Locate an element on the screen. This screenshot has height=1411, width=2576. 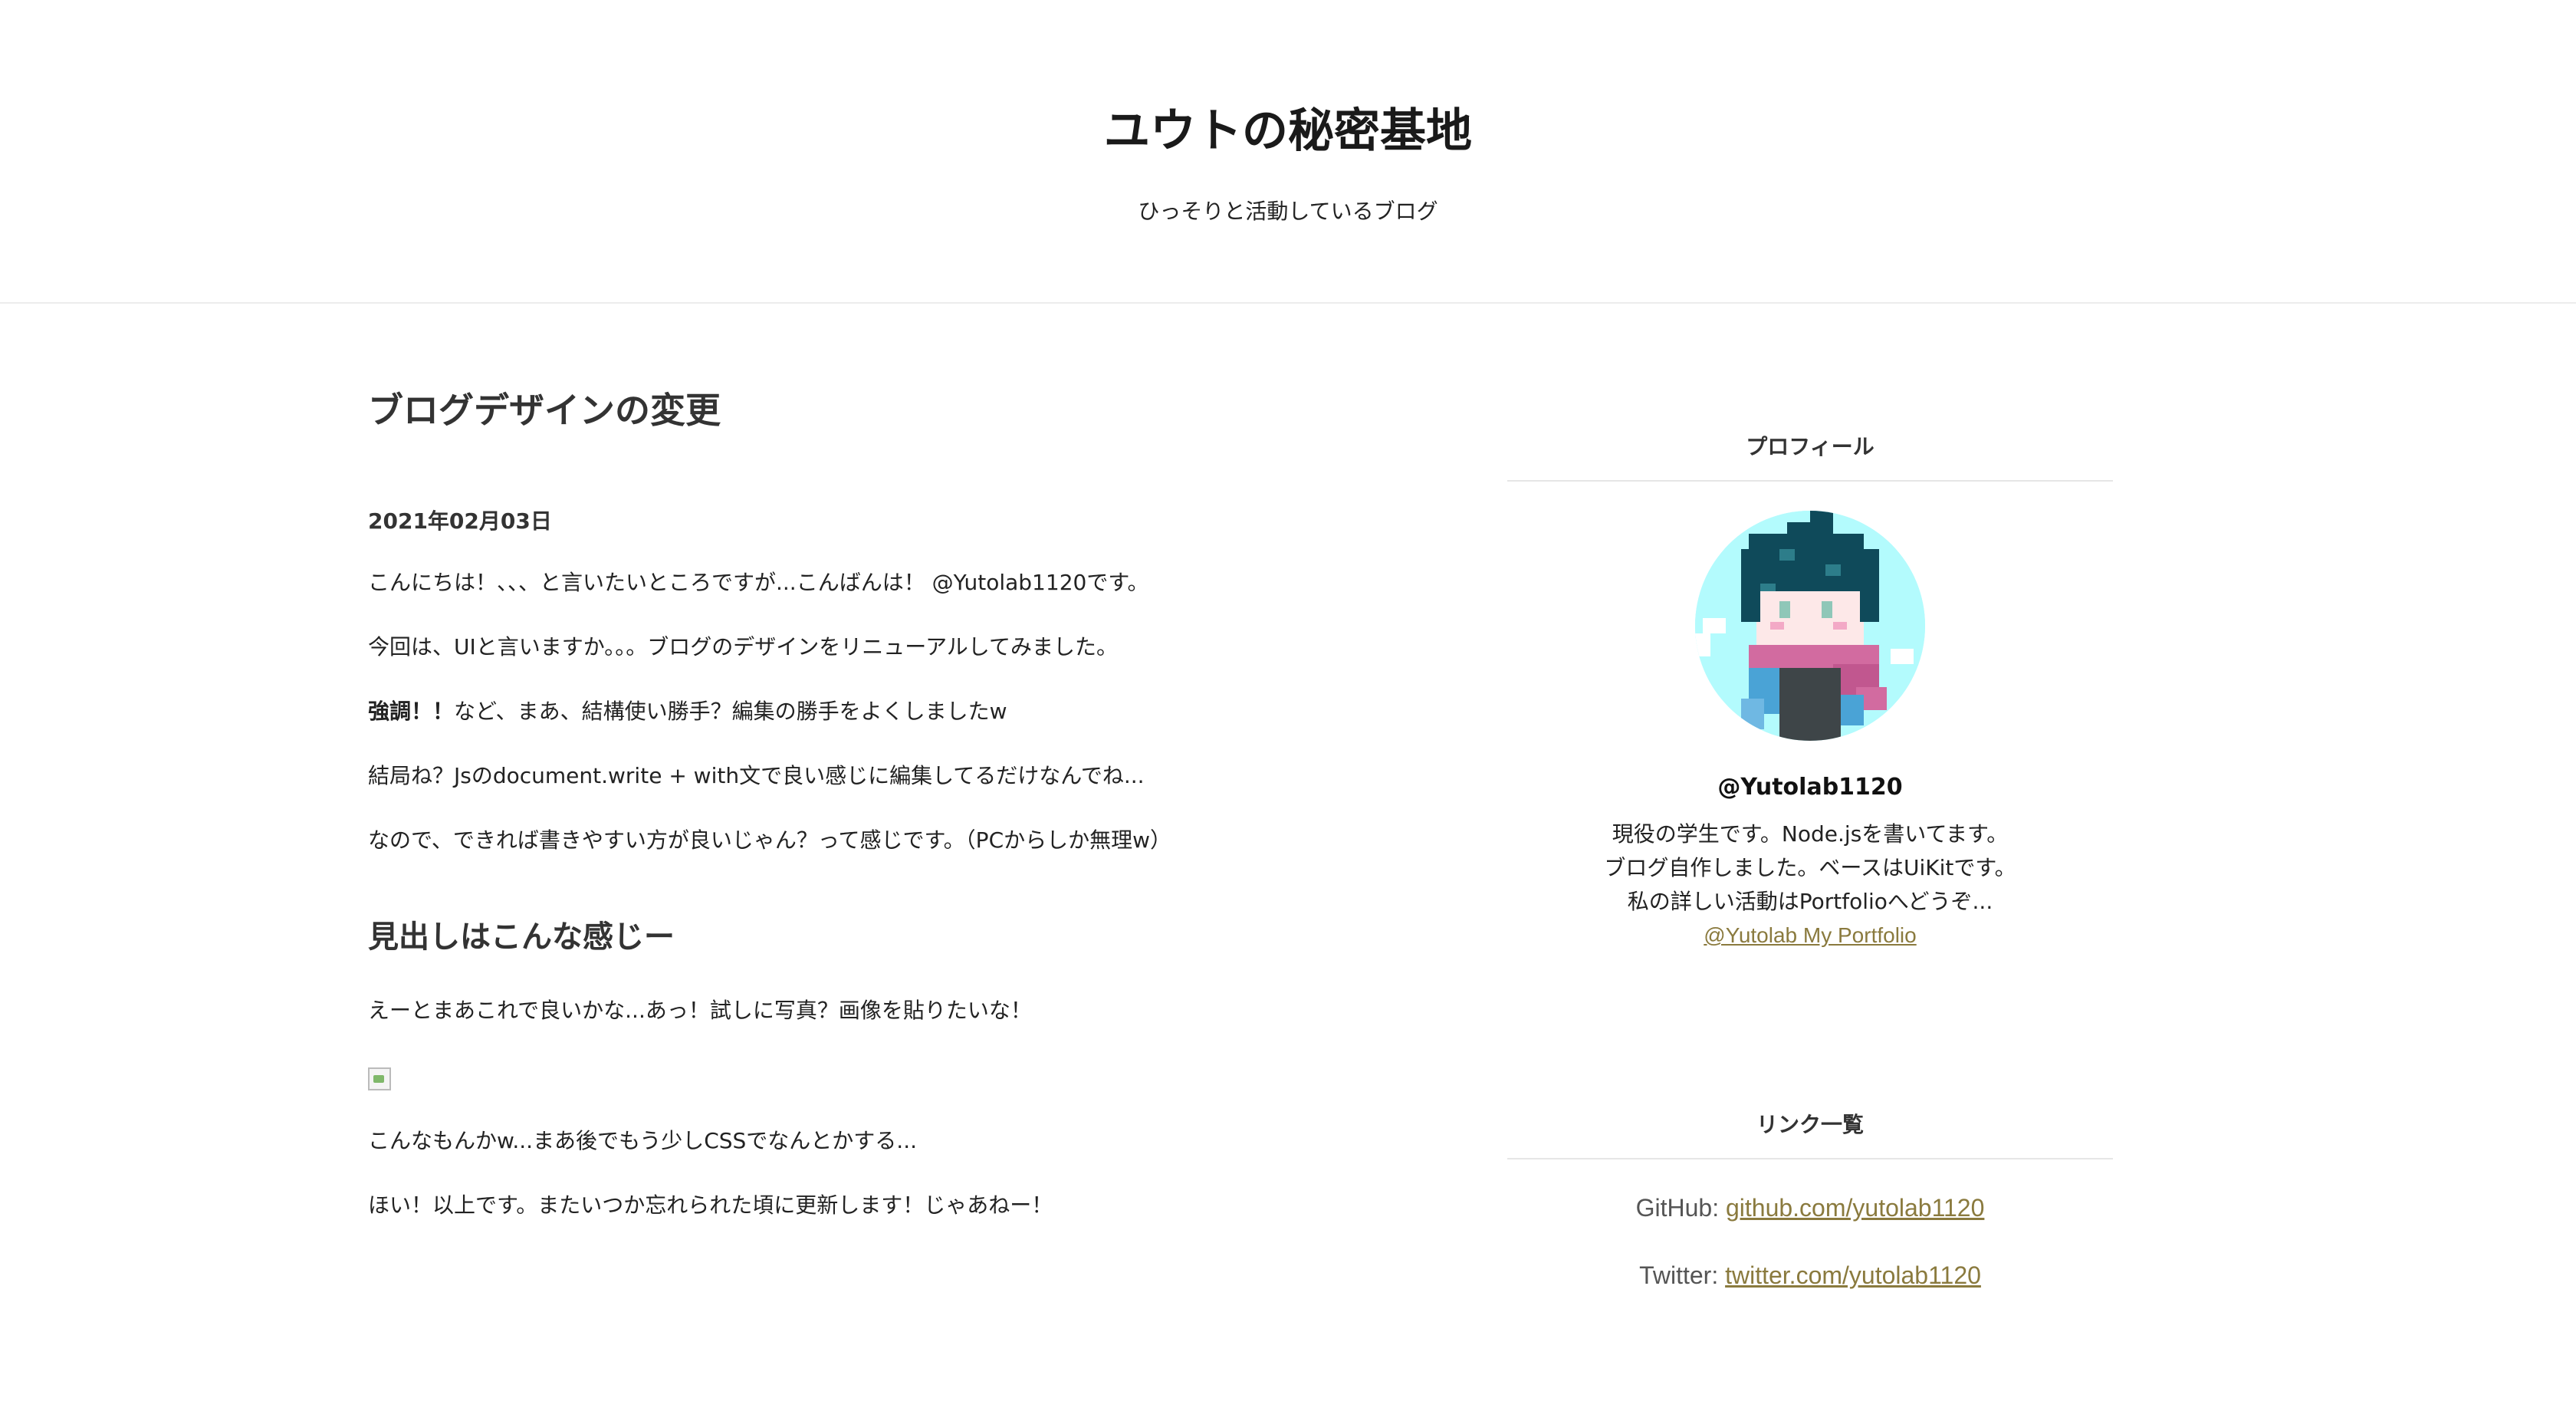
twitter-row: Twitter: twitter.com/yutolab1120 is located at coordinates (1810, 1276).